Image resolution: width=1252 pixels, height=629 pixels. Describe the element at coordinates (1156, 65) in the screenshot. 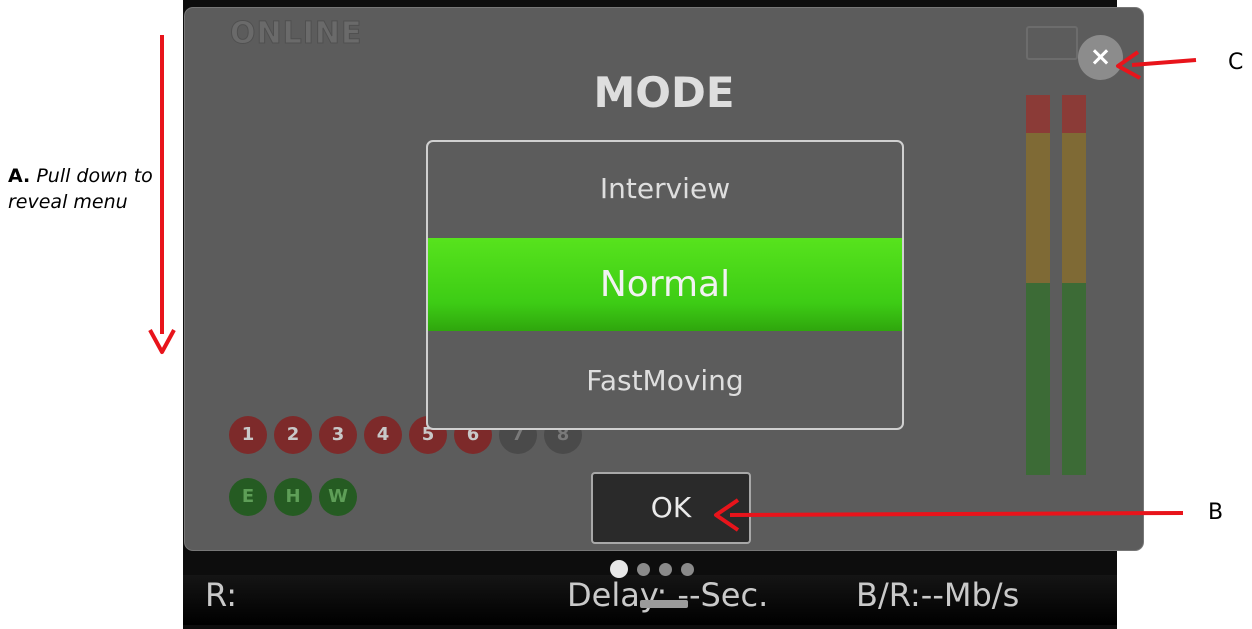

I see `arrow-c` at that location.